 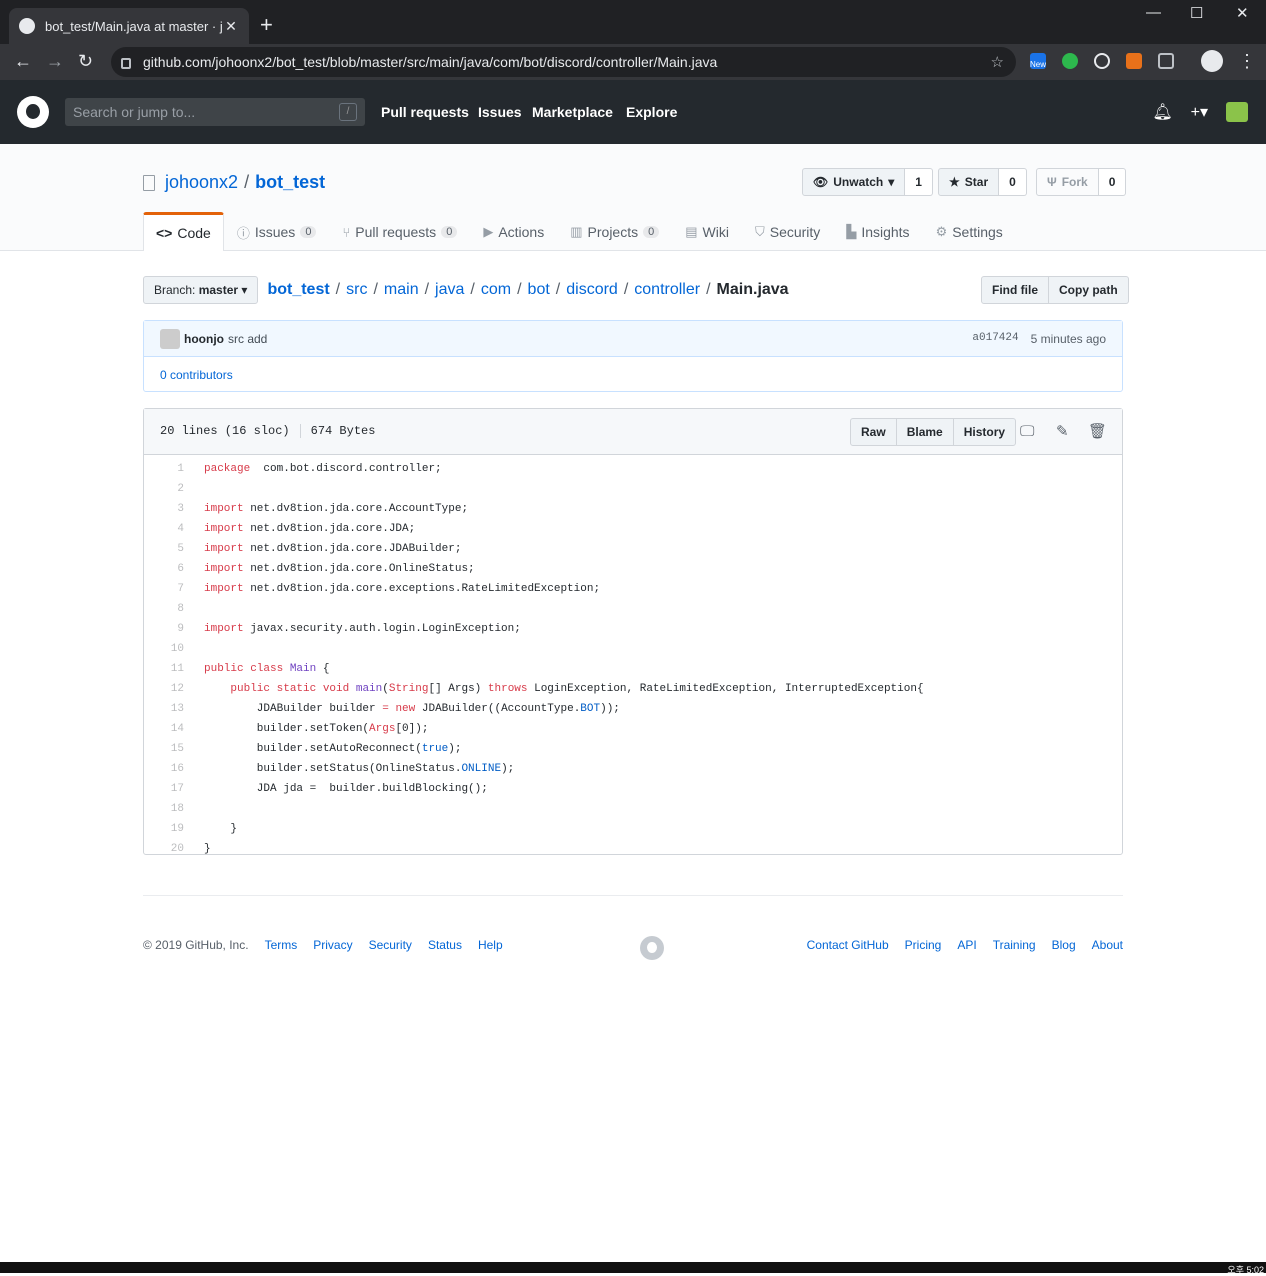 I want to click on commit-message: src add, so click(x=247, y=339).